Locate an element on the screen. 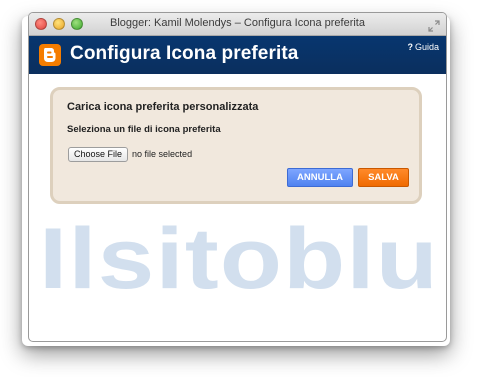 The image size is (480, 377). page-title: Configura Icona preferita is located at coordinates (184, 53).